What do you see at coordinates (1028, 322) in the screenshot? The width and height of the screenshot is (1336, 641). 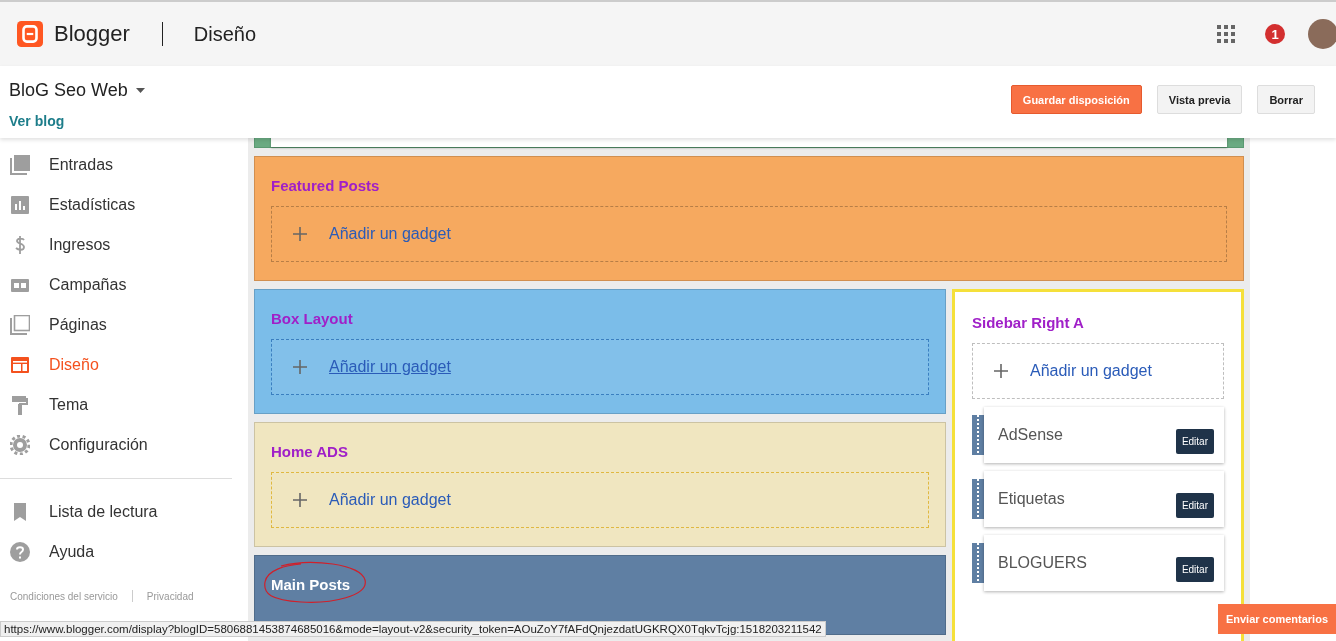 I see `section-title: Sidebar Right A` at bounding box center [1028, 322].